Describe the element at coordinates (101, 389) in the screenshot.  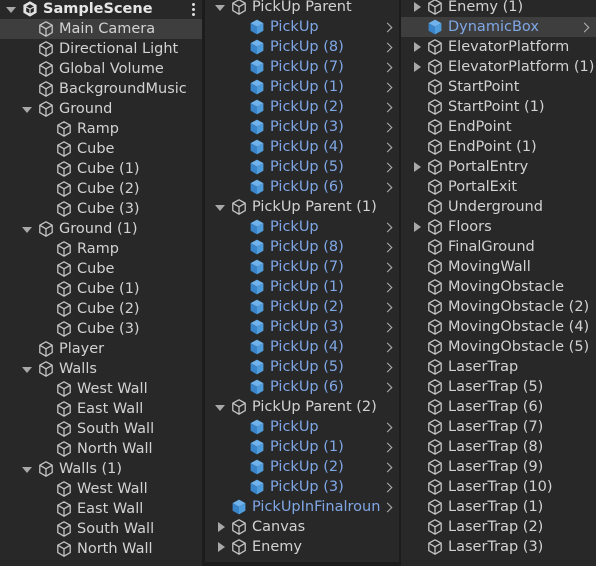
I see `hierarchy-row-west-wall: West Wall` at that location.